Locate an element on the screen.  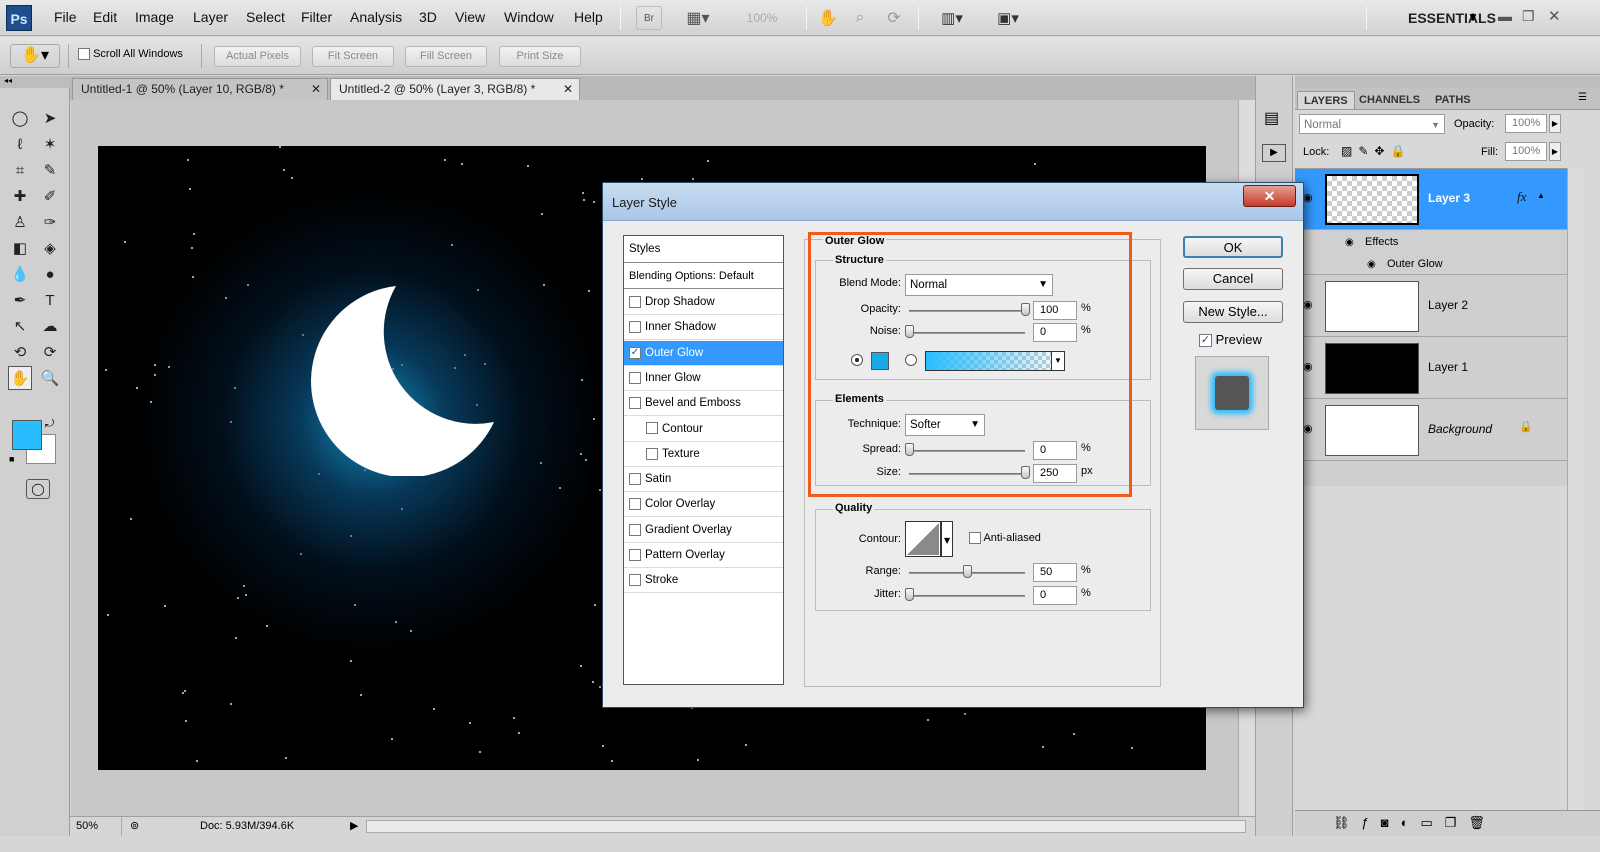
history-brush-tool-icon: ✑ is located at coordinates (50, 222).